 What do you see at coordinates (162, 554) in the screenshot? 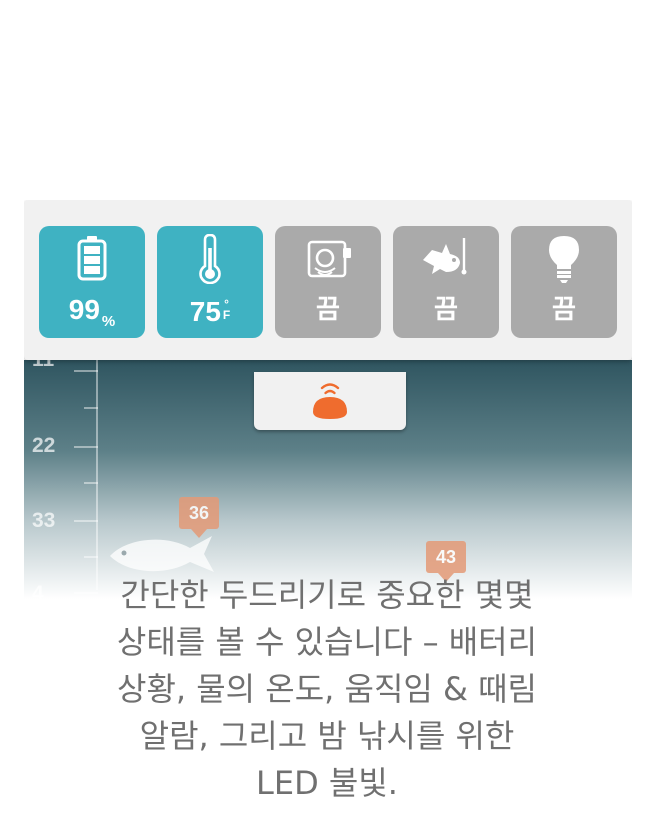
I see `fish-icon` at bounding box center [162, 554].